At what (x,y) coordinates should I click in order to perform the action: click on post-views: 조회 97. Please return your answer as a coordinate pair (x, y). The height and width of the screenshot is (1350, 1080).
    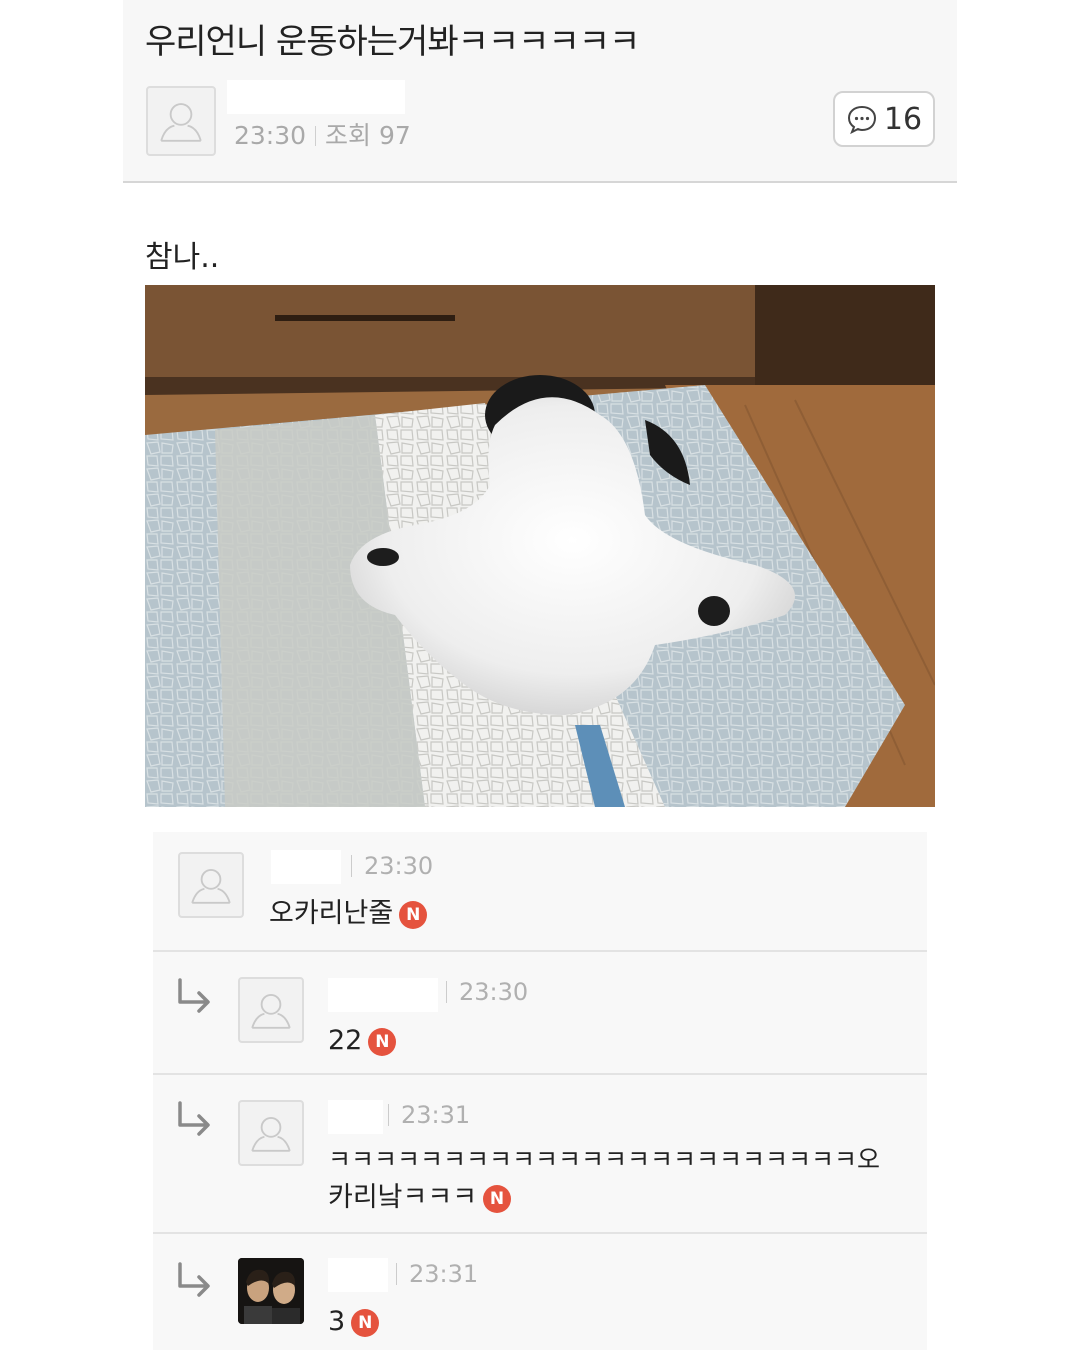
    Looking at the image, I should click on (368, 135).